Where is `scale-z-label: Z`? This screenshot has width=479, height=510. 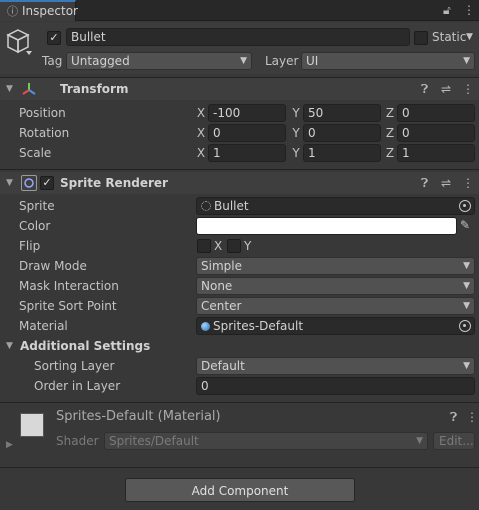 scale-z-label: Z is located at coordinates (390, 153).